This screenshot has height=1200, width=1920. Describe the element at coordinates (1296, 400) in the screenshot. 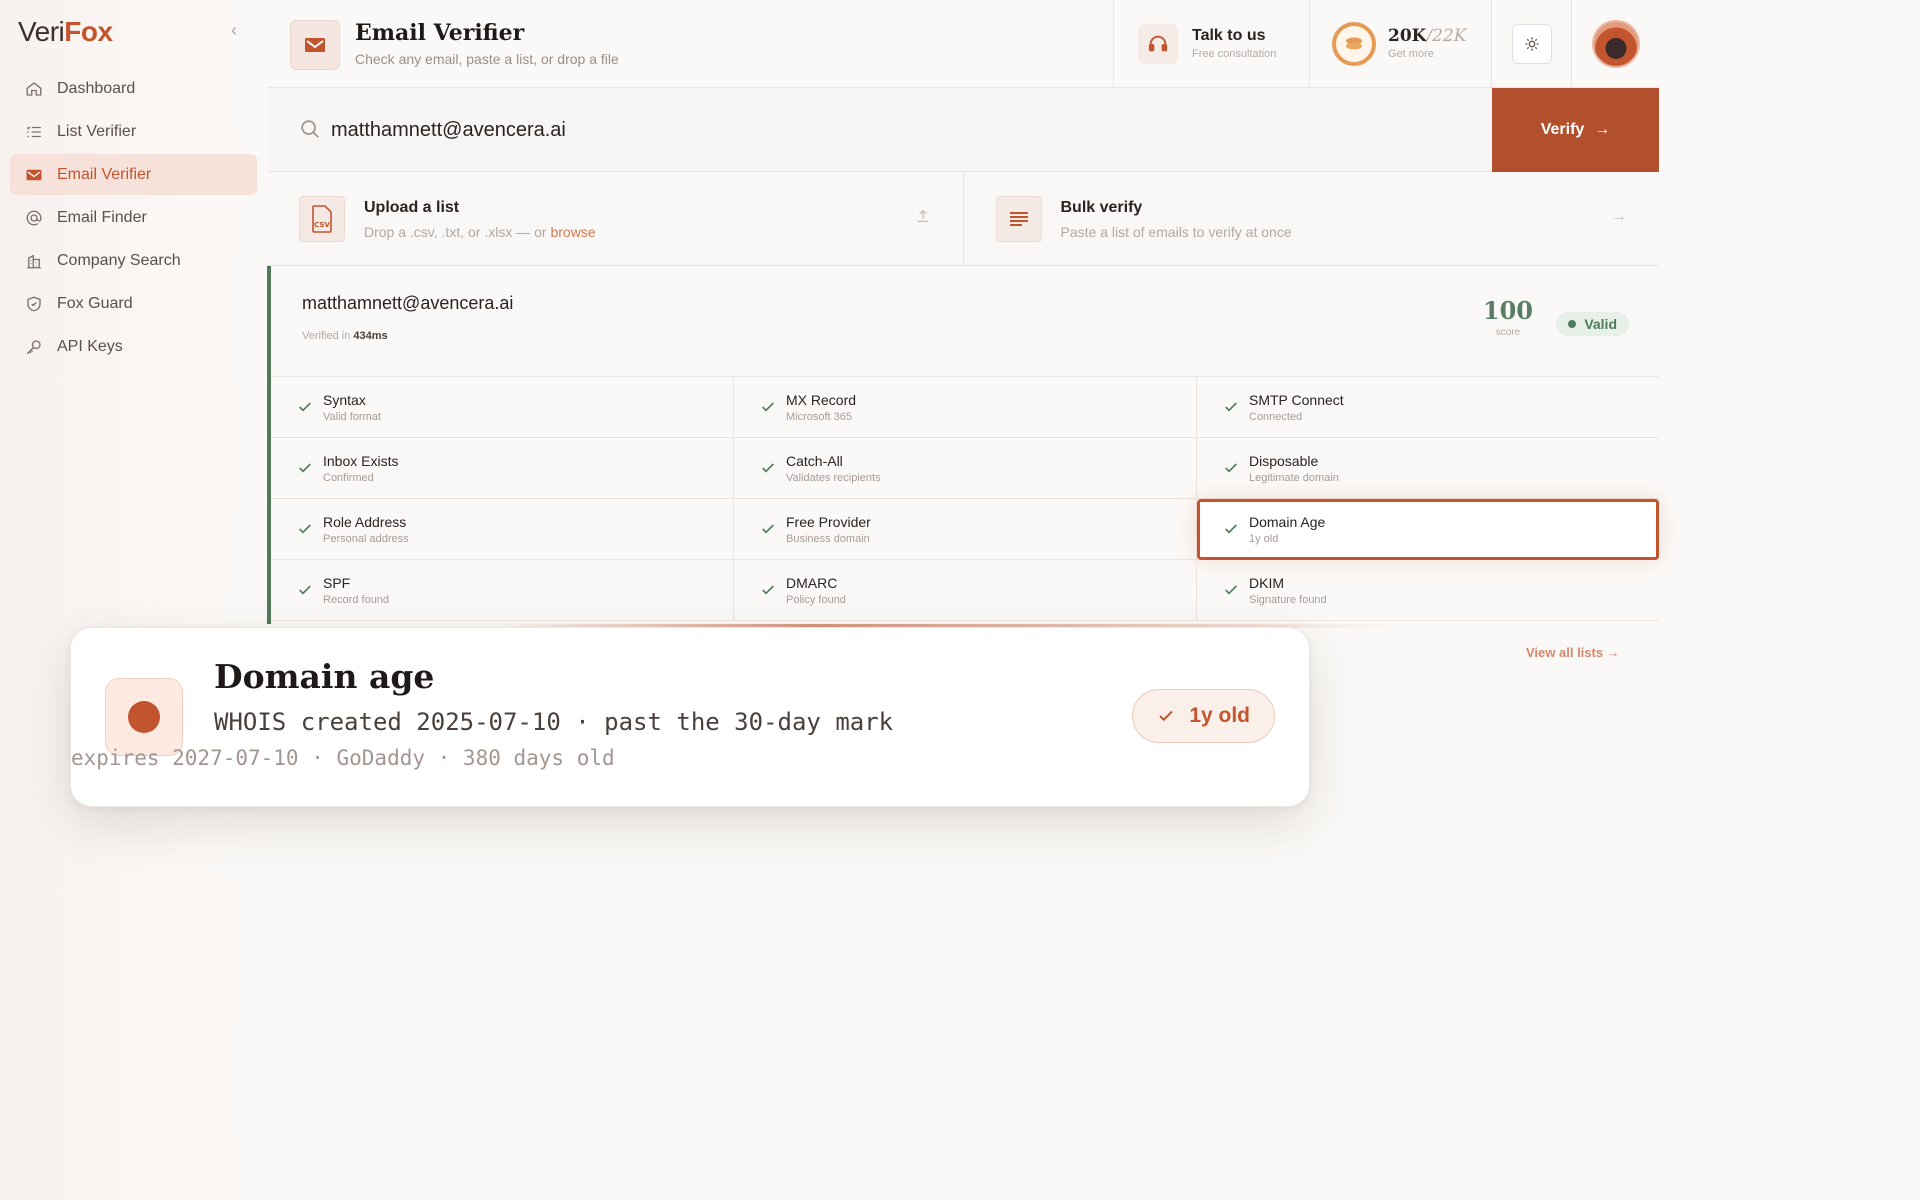

I see `check-name: SMTP Connect` at that location.